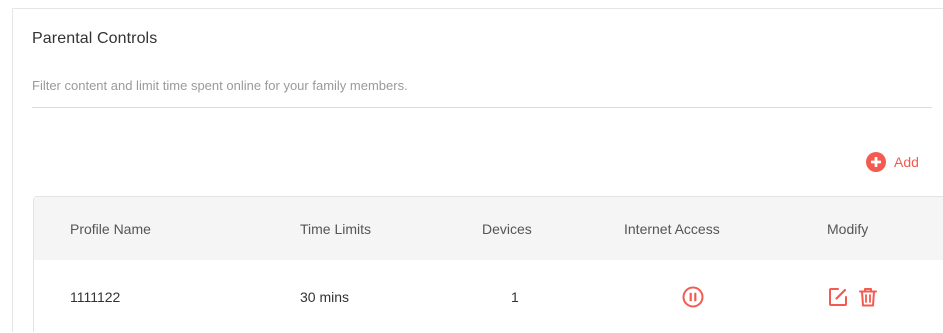  I want to click on add-button-label: Add, so click(906, 162).